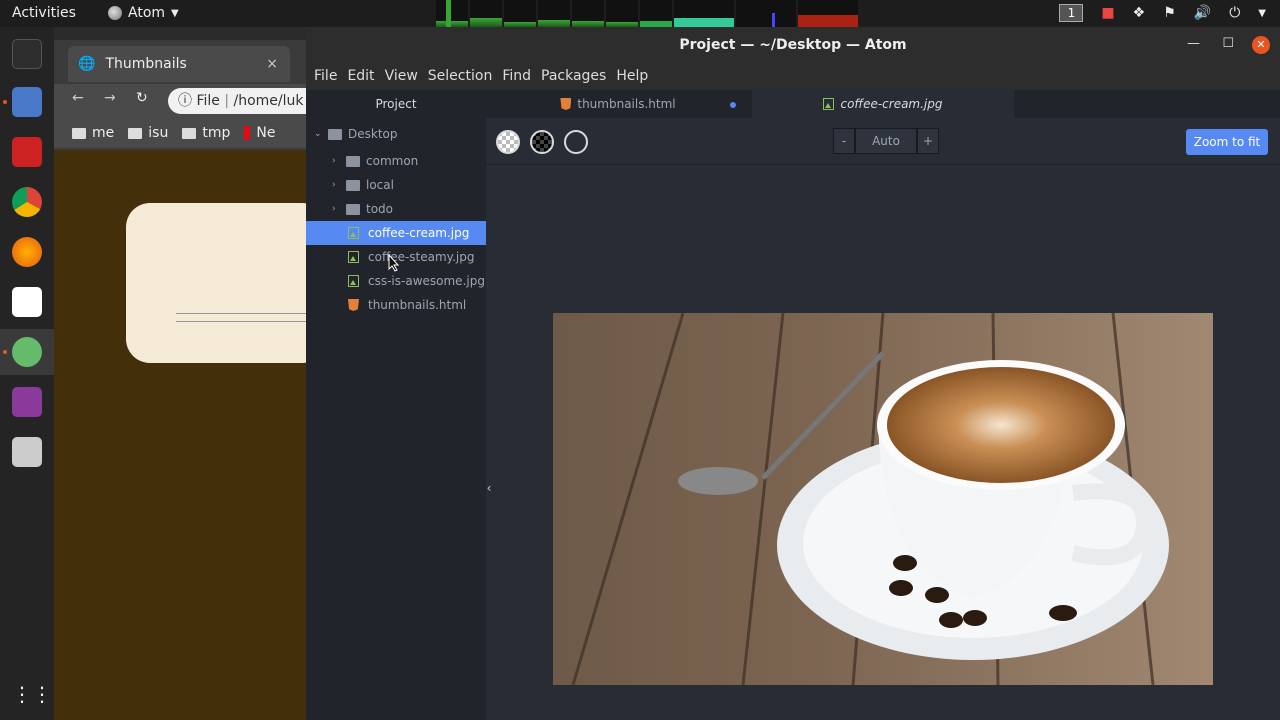 Image resolution: width=1280 pixels, height=720 pixels. What do you see at coordinates (766, 13) in the screenshot?
I see `temp-graph` at bounding box center [766, 13].